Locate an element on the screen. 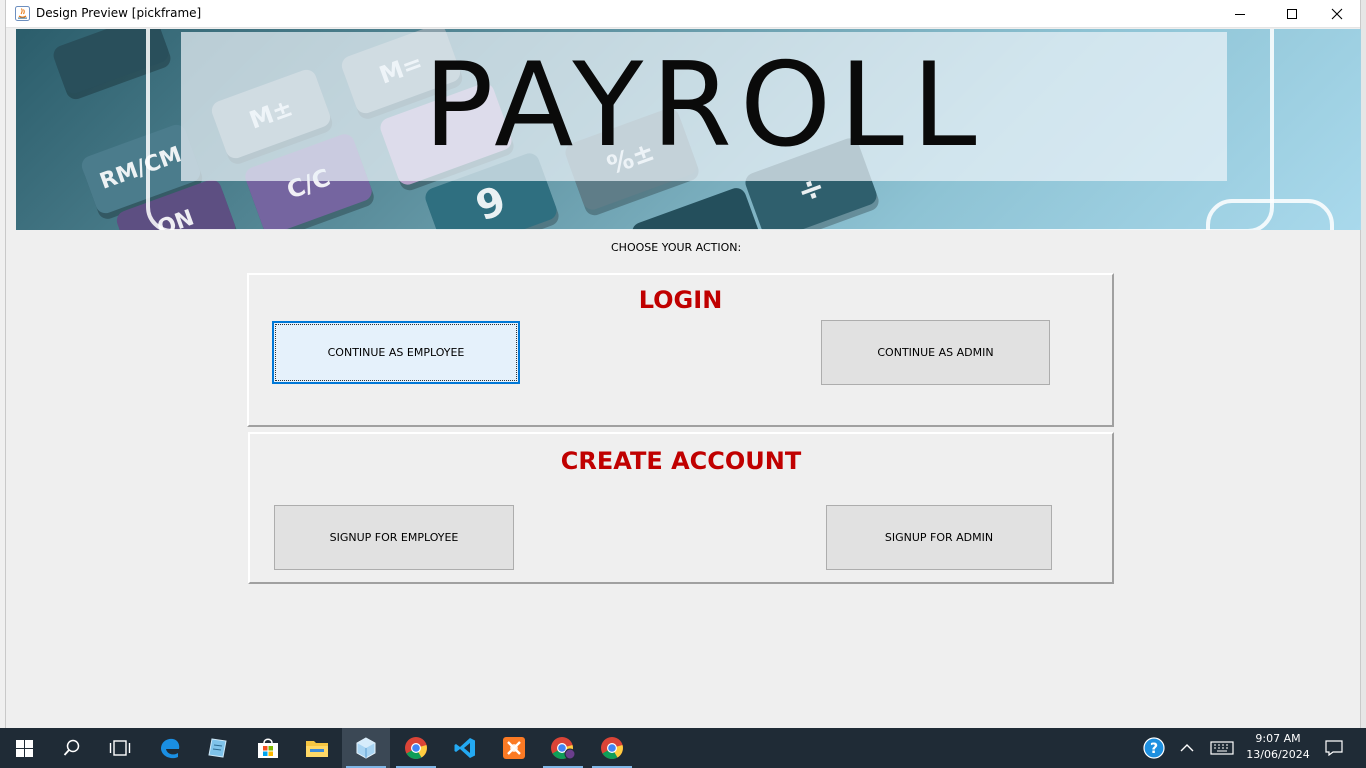 Image resolution: width=1366 pixels, height=768 pixels. choose-action-text: CHOOSE YOUR ACTION: is located at coordinates (676, 247).